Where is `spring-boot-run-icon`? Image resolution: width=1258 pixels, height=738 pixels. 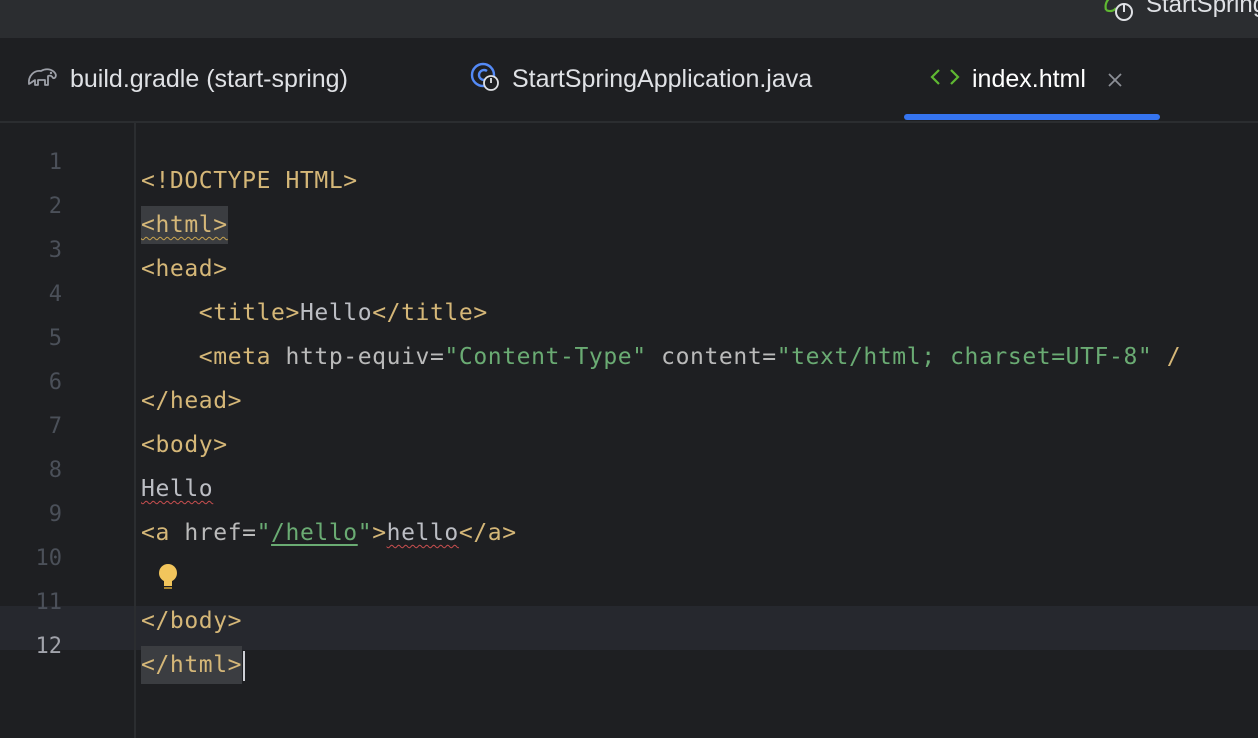 spring-boot-run-icon is located at coordinates (1118, 11).